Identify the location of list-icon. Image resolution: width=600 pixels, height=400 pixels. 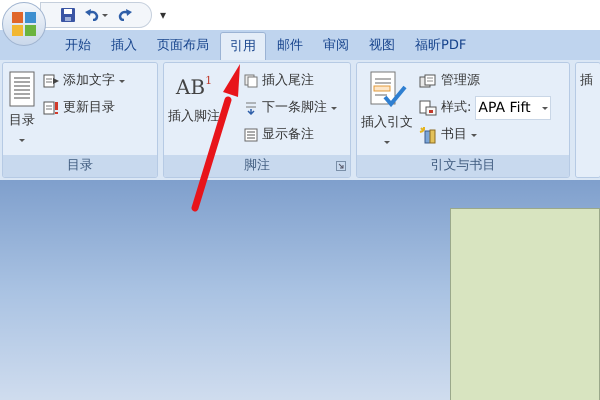
(251, 135).